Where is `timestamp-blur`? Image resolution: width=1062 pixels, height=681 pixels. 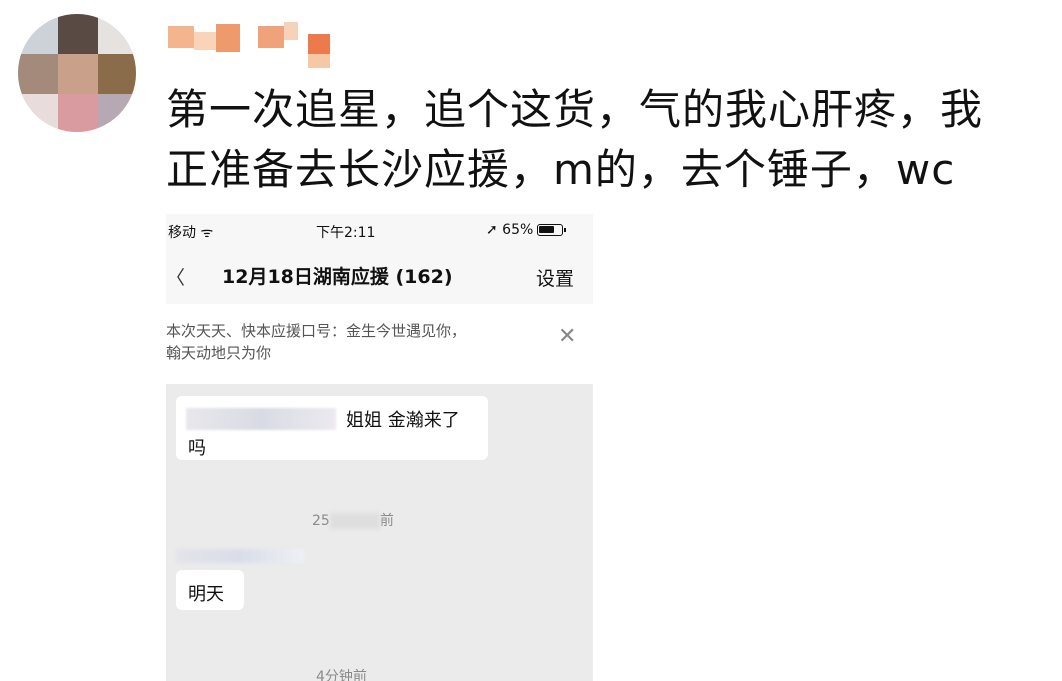
timestamp-blur is located at coordinates (354, 521).